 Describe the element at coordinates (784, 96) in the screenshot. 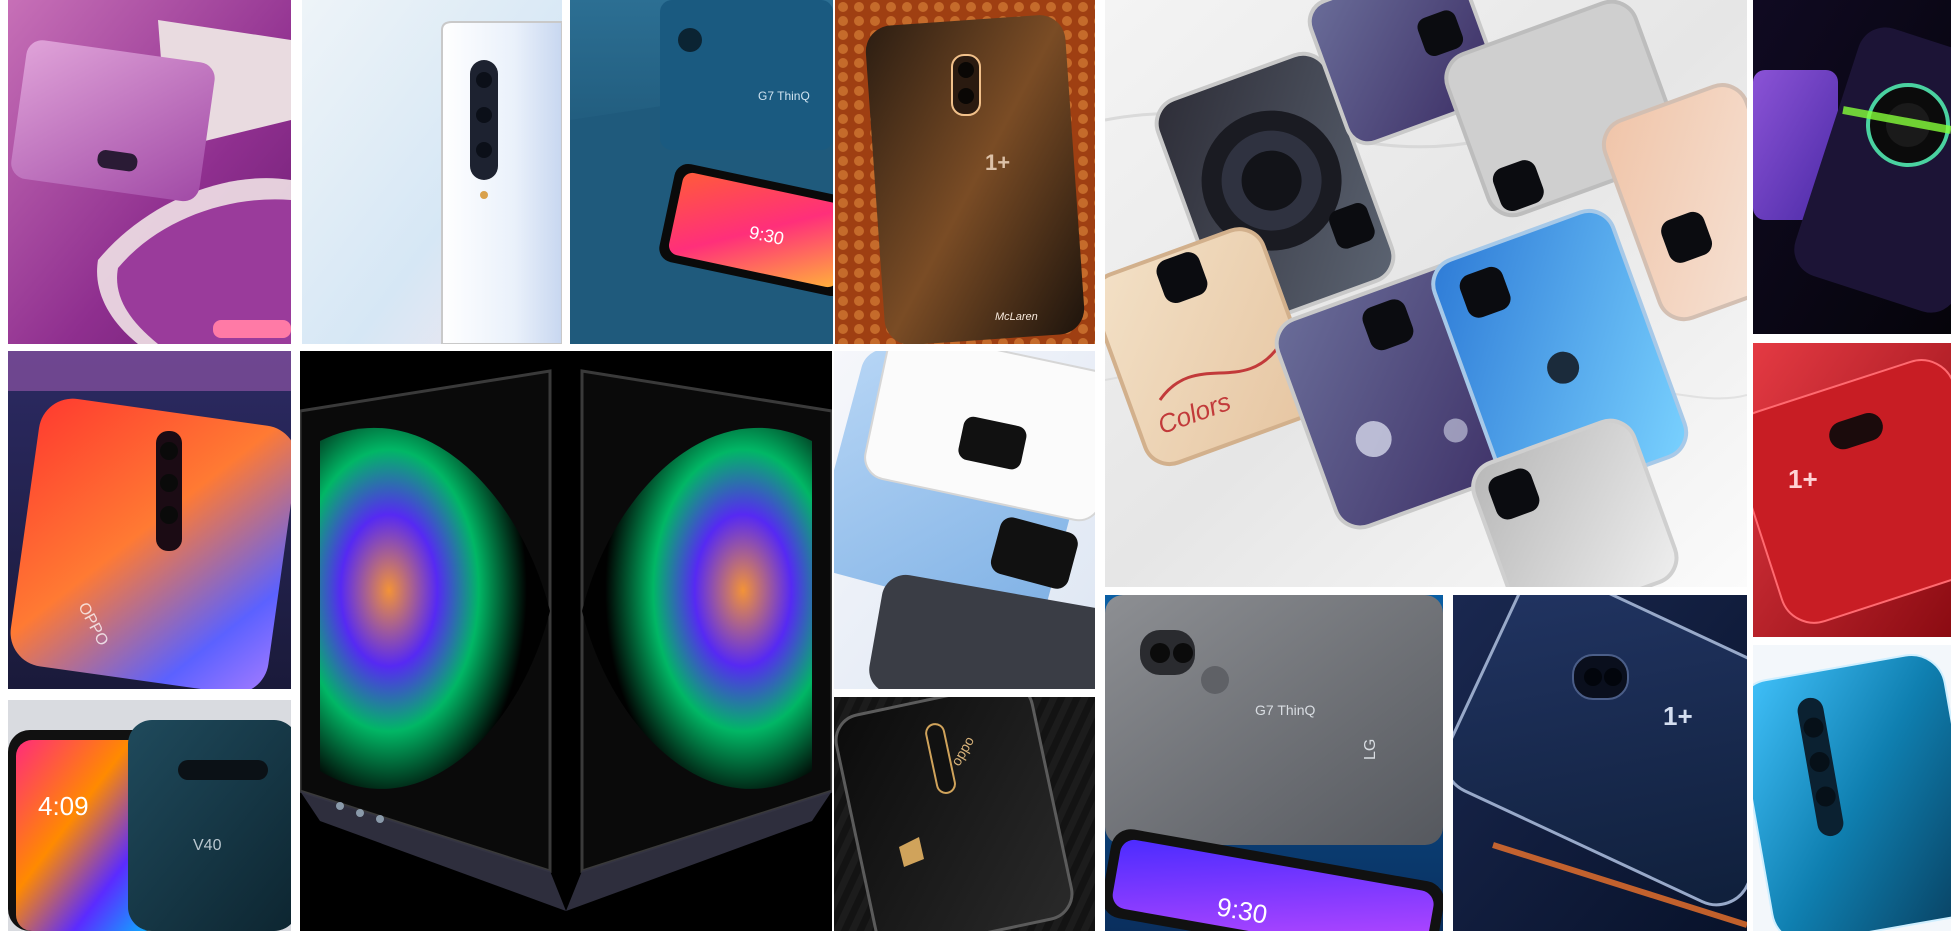

I see `lg-g7-back-label: G7 ThinQ` at that location.